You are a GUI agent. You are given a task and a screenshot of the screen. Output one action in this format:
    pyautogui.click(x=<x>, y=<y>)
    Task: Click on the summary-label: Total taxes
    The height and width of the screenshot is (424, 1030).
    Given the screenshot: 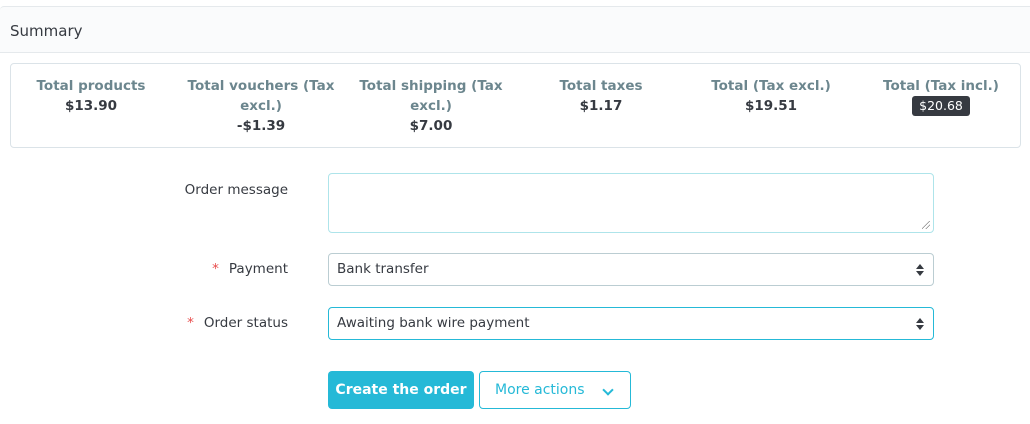 What is the action you would take?
    pyautogui.click(x=601, y=86)
    